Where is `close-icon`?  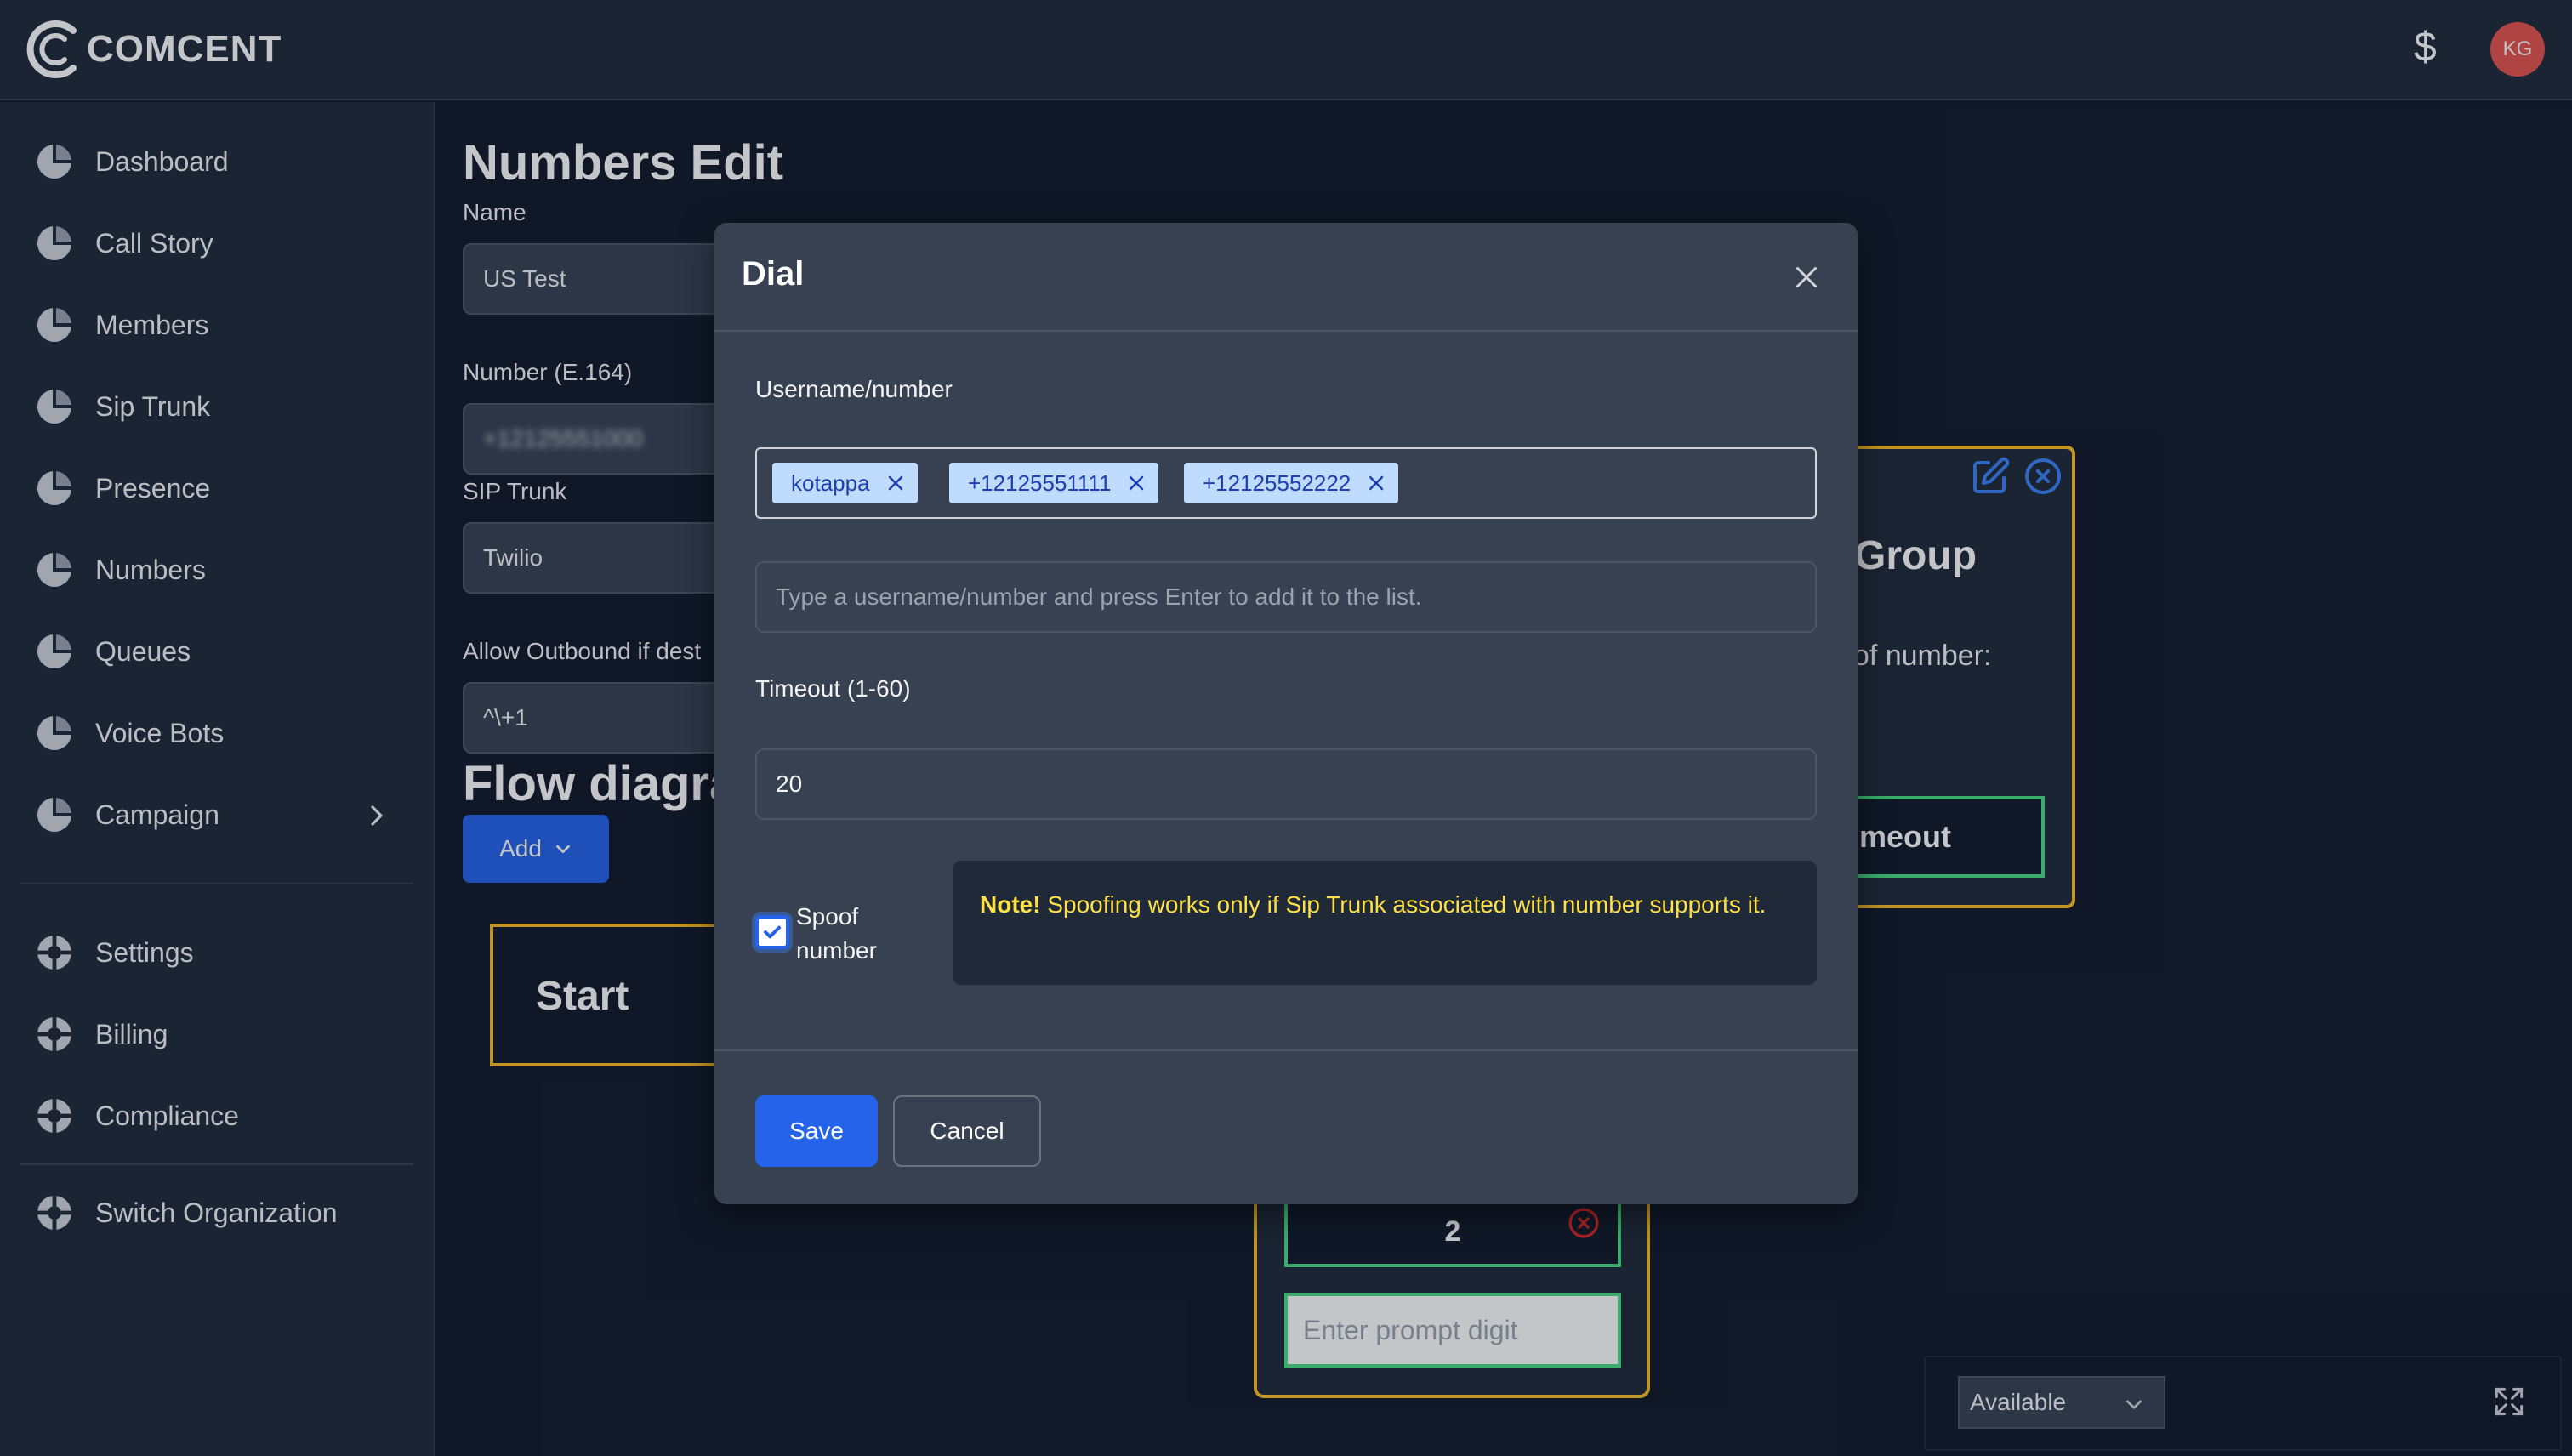
close-icon is located at coordinates (1807, 277).